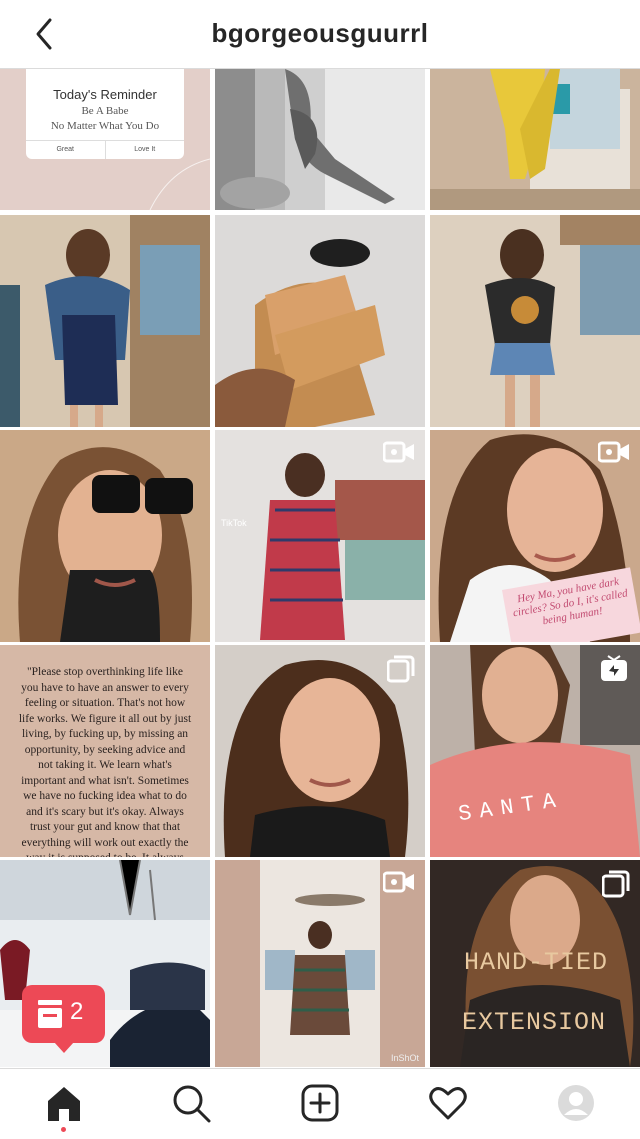  What do you see at coordinates (320, 536) in the screenshot?
I see `post-tile: TikTok` at bounding box center [320, 536].